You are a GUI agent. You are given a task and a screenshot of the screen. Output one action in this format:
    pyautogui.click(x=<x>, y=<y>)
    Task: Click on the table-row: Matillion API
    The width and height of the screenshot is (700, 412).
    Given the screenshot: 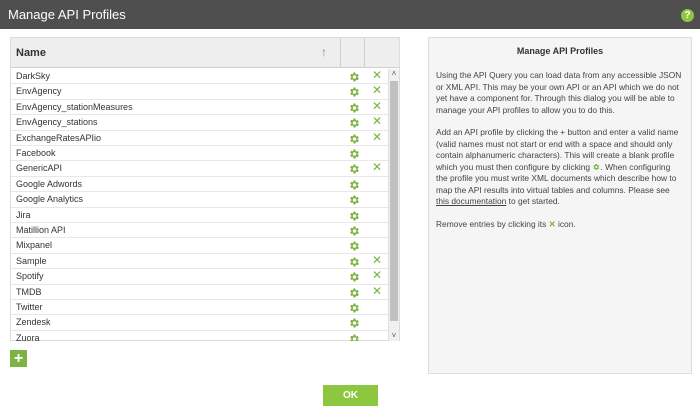 What is the action you would take?
    pyautogui.click(x=199, y=231)
    